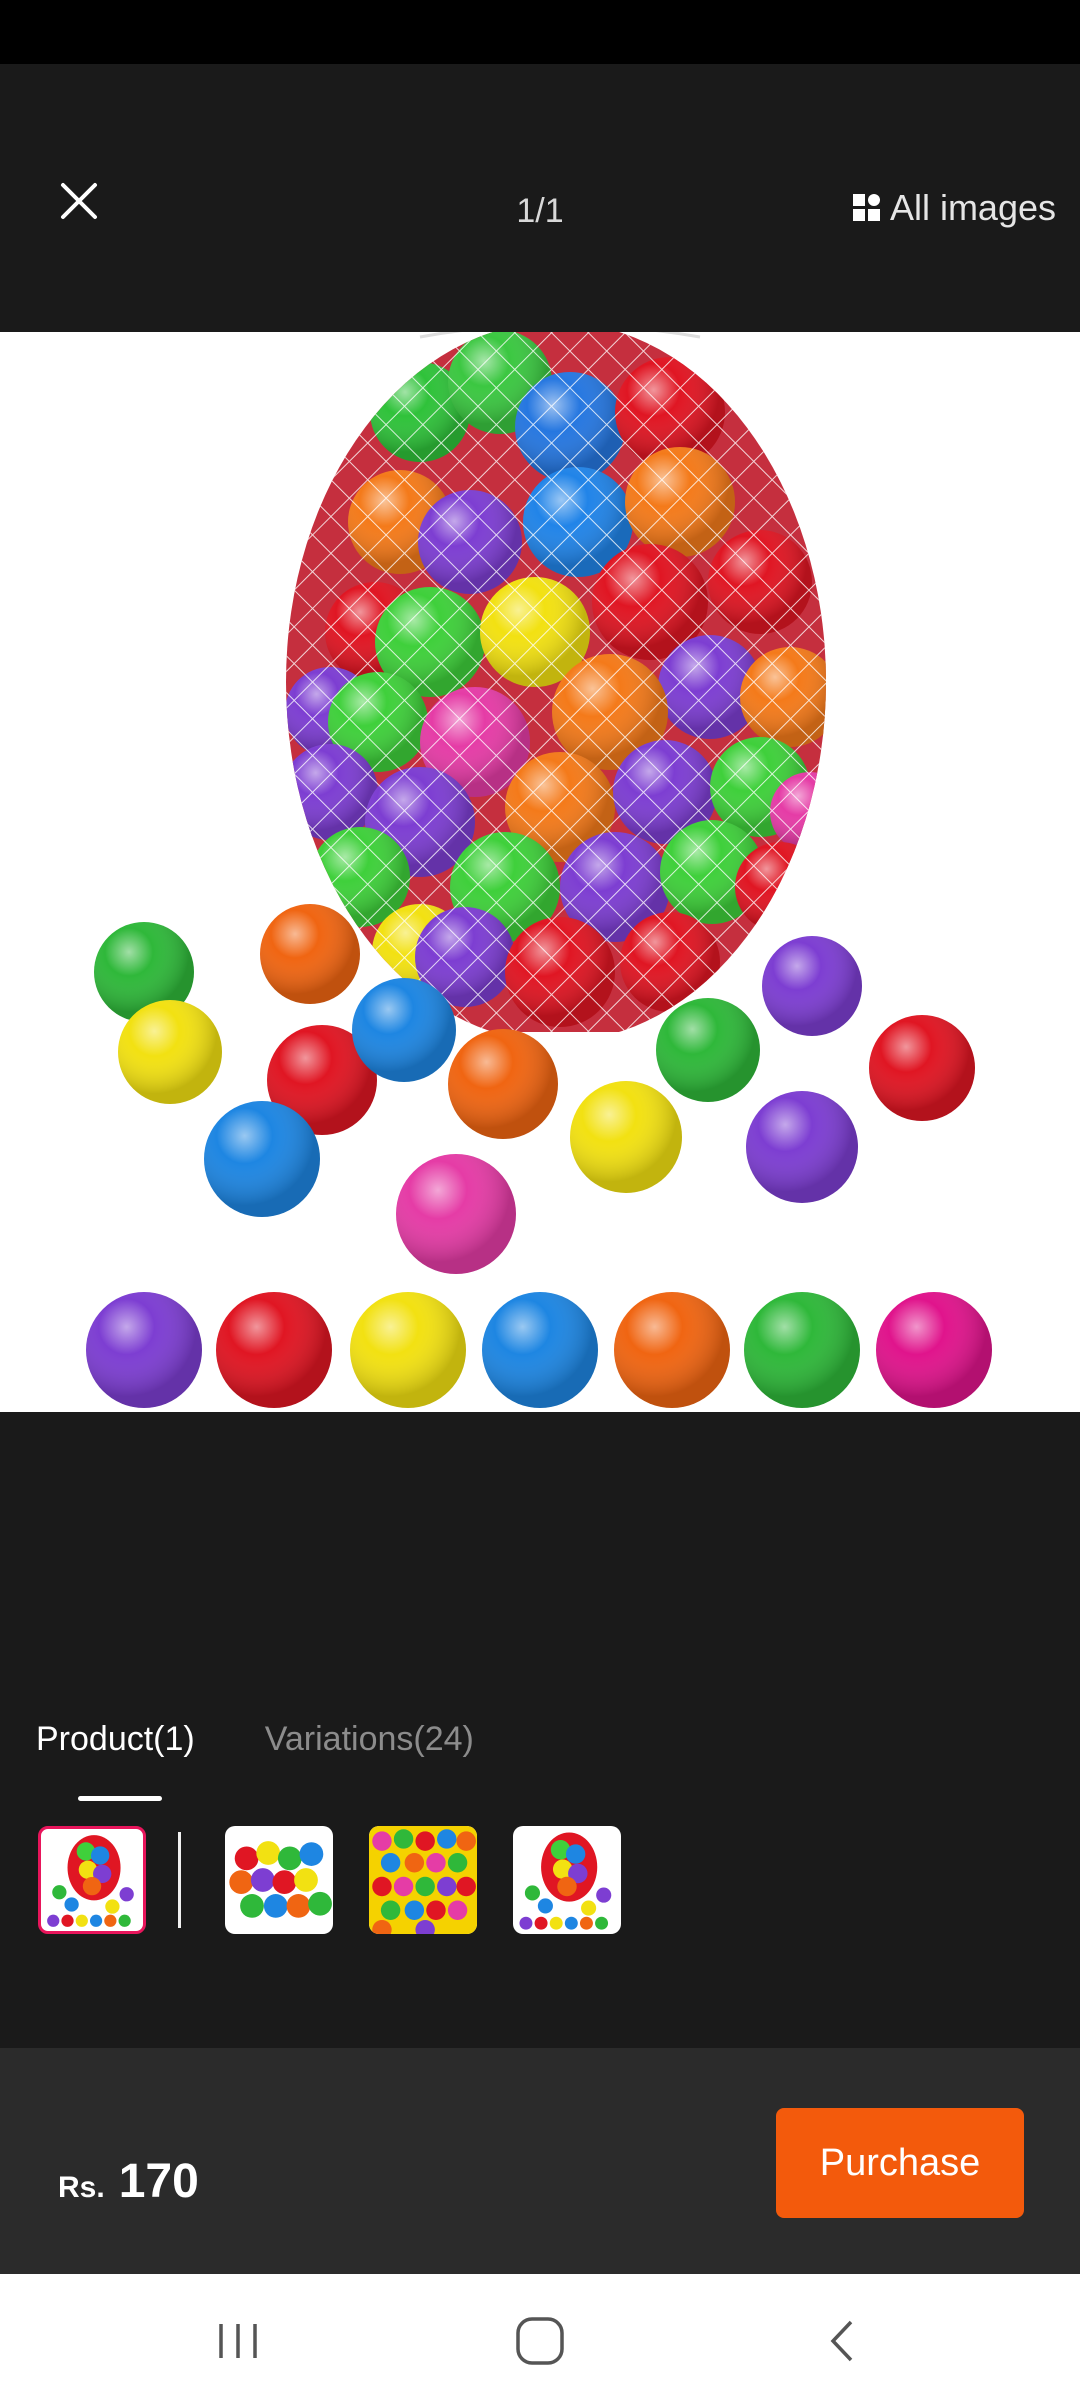 The image size is (1080, 2408). Describe the element at coordinates (972, 207) in the screenshot. I see `all-images-label: All images` at that location.